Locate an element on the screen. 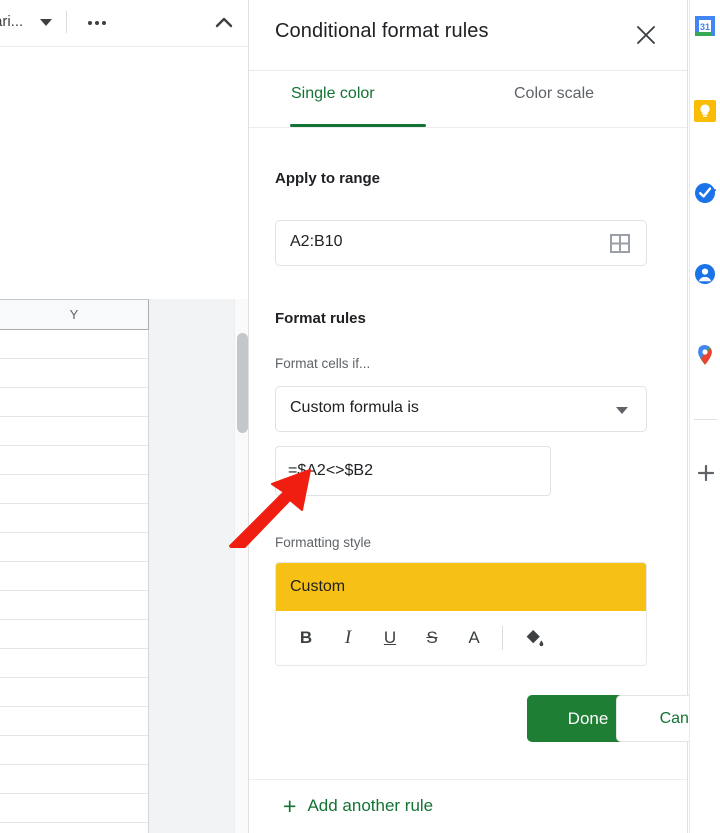 The image size is (720, 833). panel-header: Conditional format rules is located at coordinates (468, 35).